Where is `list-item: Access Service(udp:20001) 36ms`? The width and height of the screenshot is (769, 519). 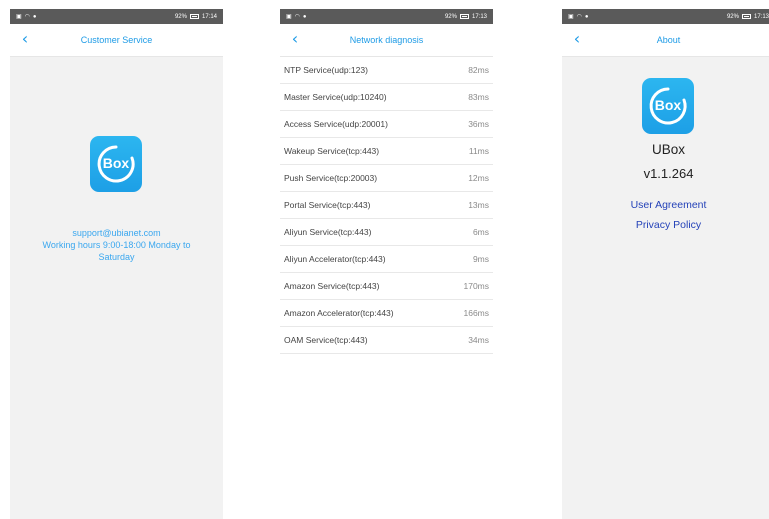
list-item: Access Service(udp:20001) 36ms is located at coordinates (386, 124).